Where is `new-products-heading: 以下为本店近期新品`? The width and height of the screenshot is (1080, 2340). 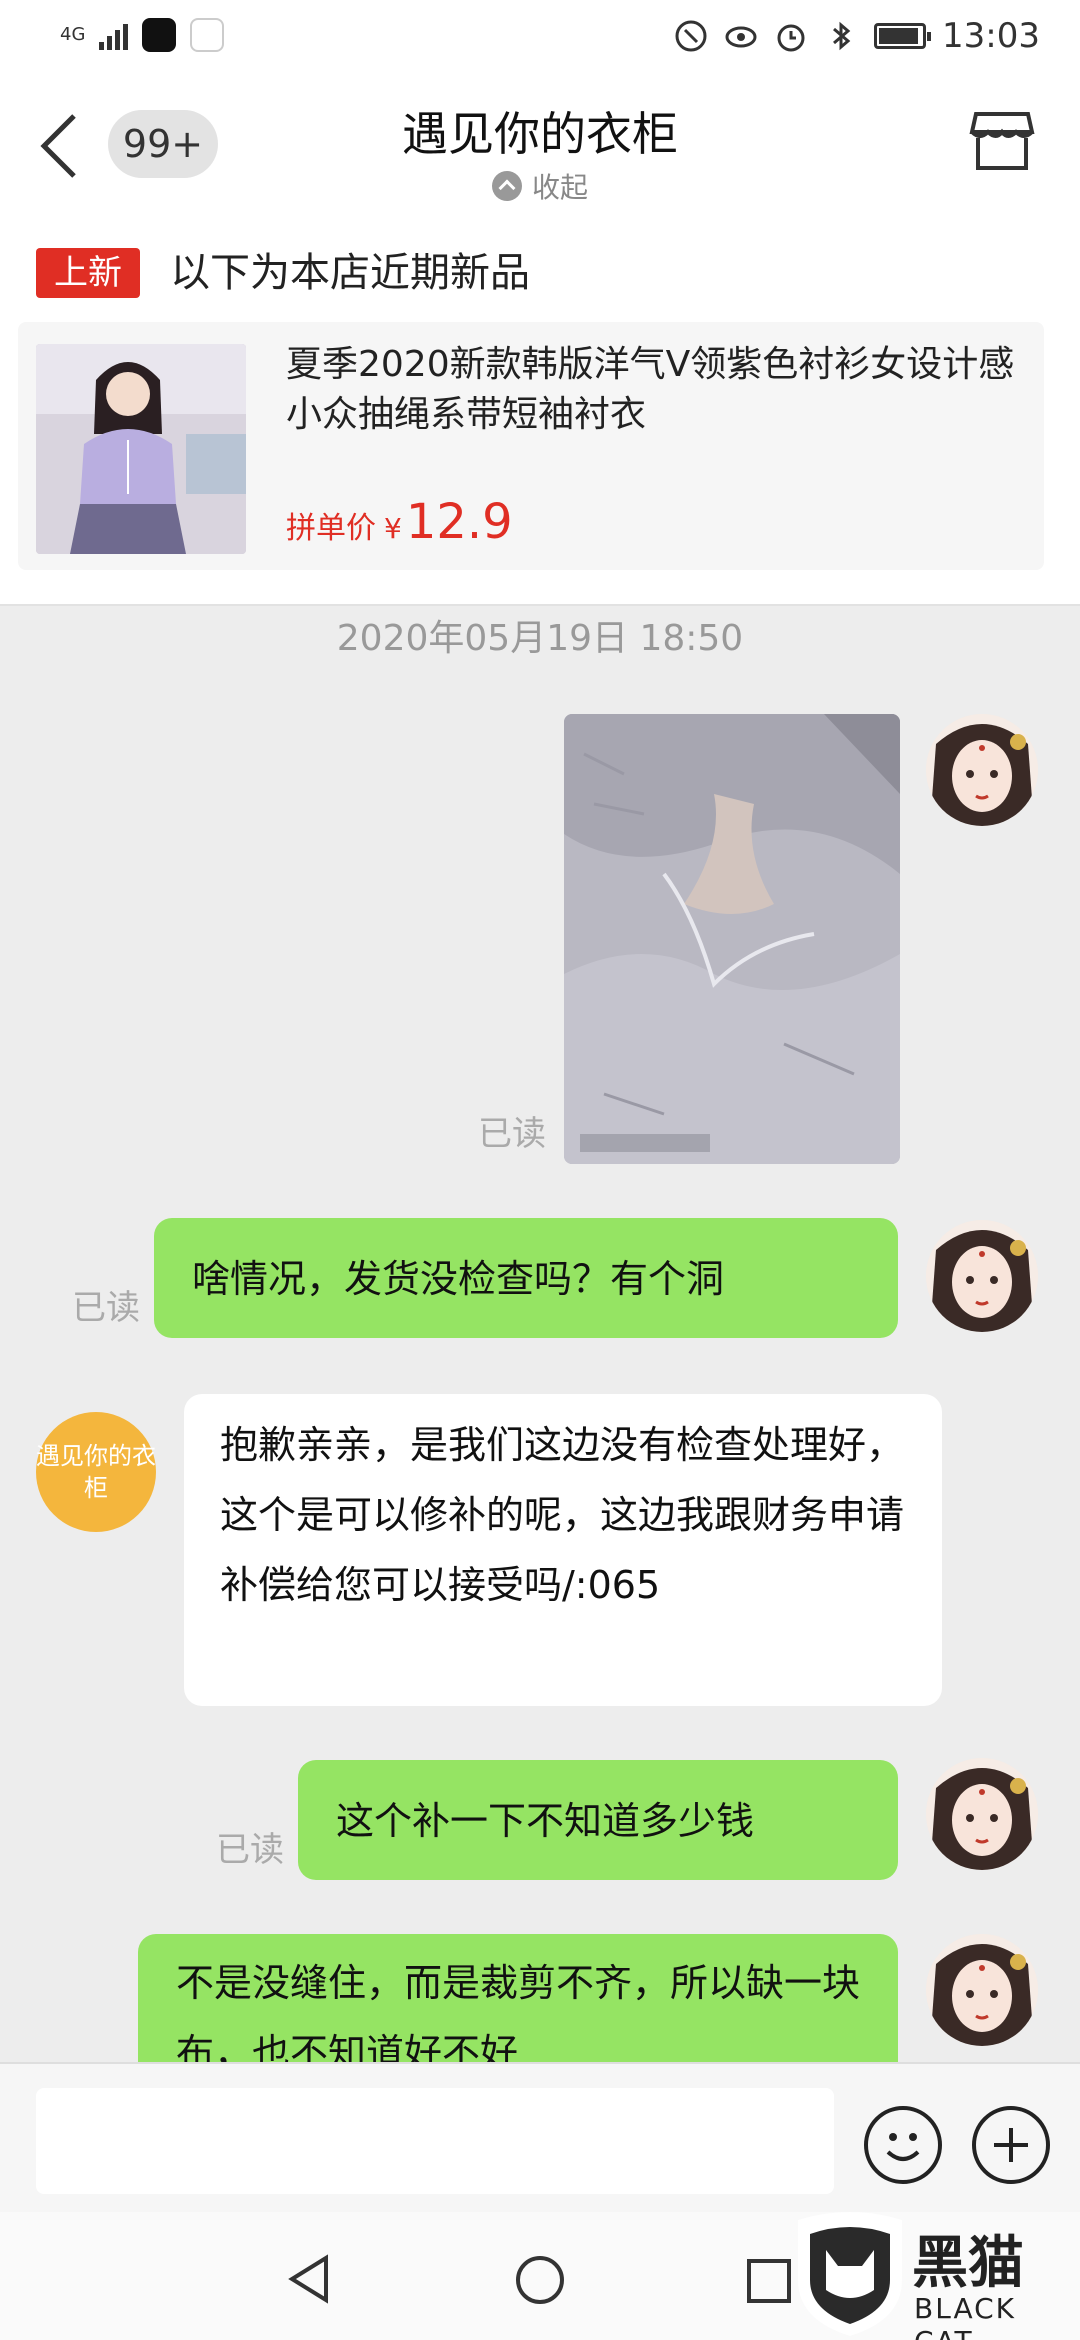 new-products-heading: 以下为本店近期新品 is located at coordinates (350, 273).